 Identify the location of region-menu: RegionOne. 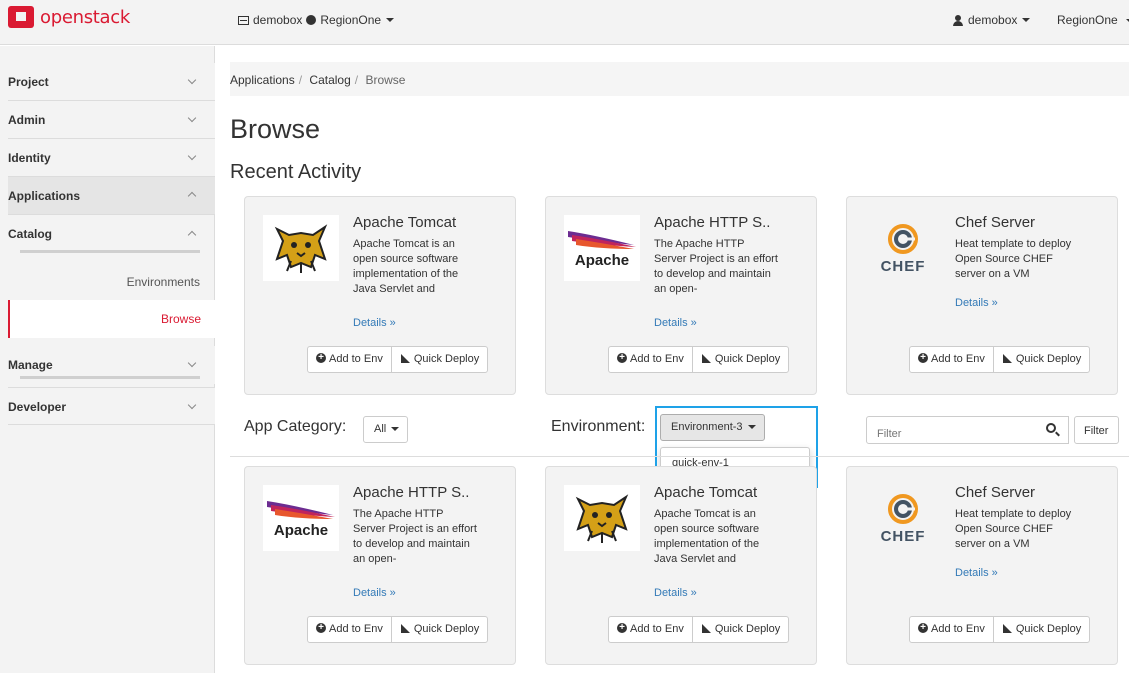
(1093, 20).